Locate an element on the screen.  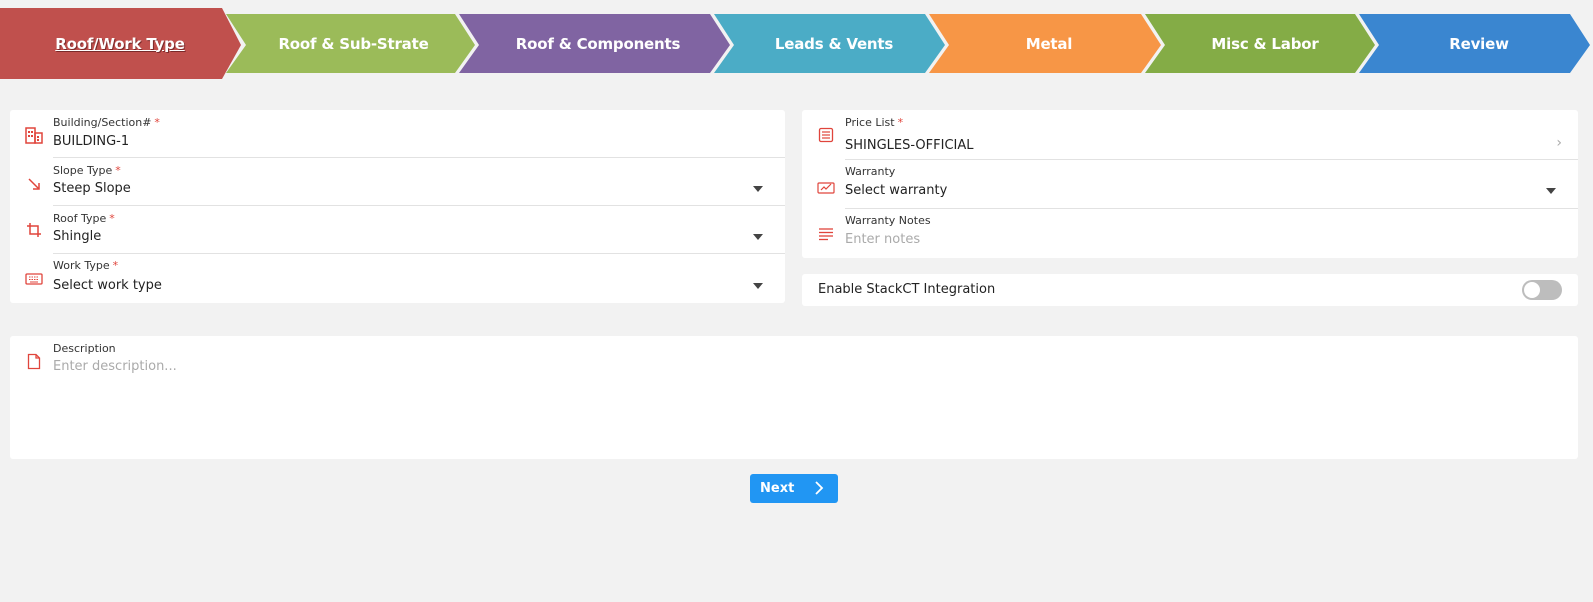
work-type-field: Work Type * Select work type is located at coordinates (397, 278).